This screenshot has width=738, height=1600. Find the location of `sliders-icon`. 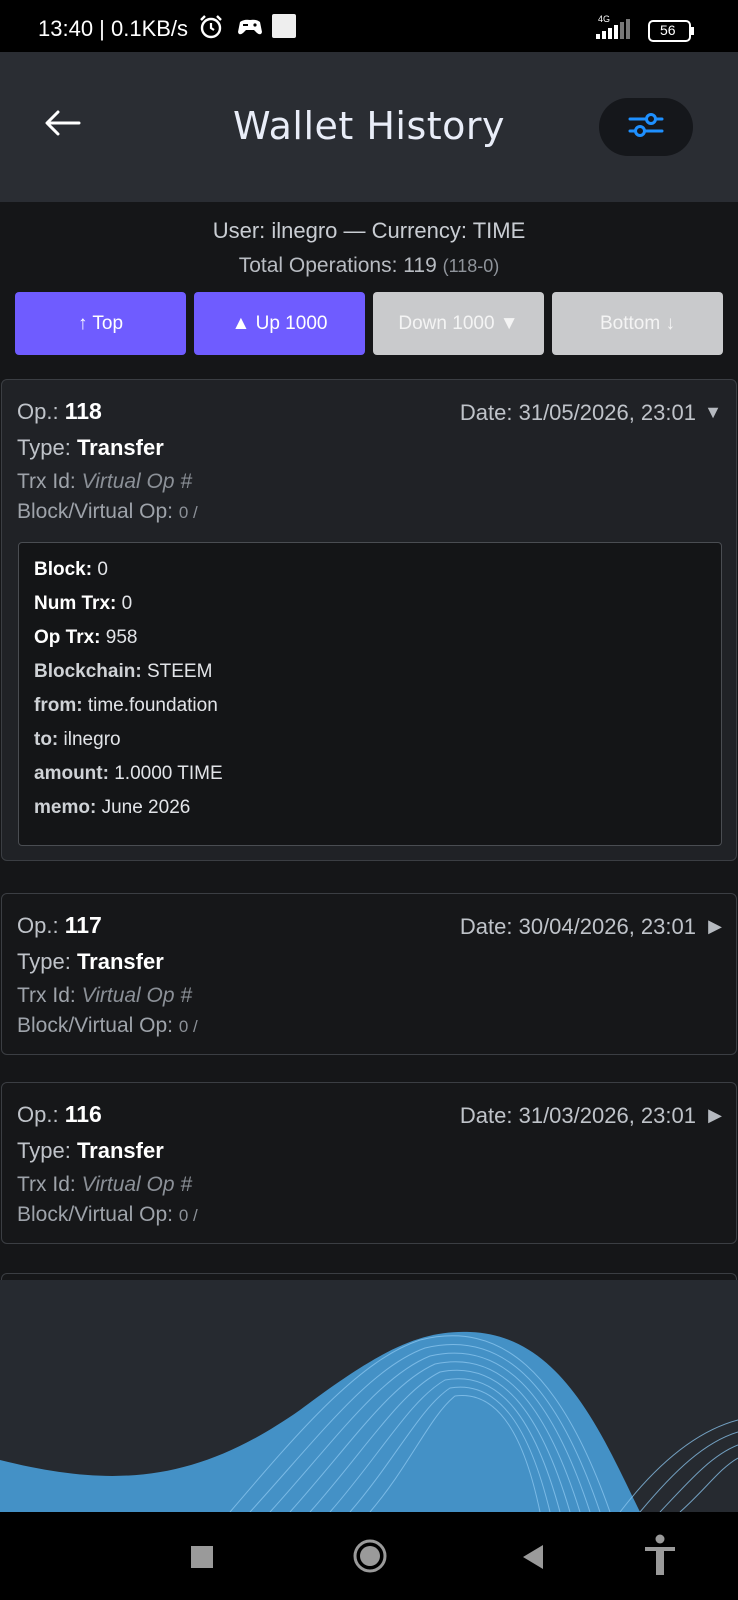

sliders-icon is located at coordinates (646, 127).